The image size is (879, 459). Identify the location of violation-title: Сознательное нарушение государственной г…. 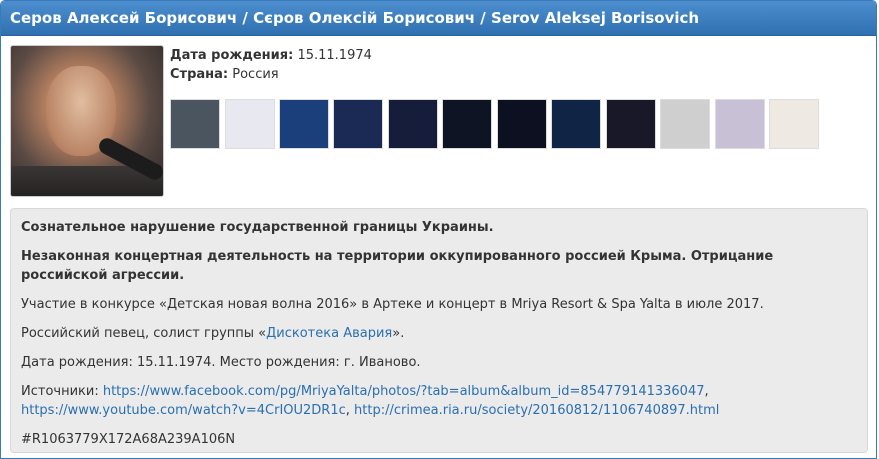
(257, 227).